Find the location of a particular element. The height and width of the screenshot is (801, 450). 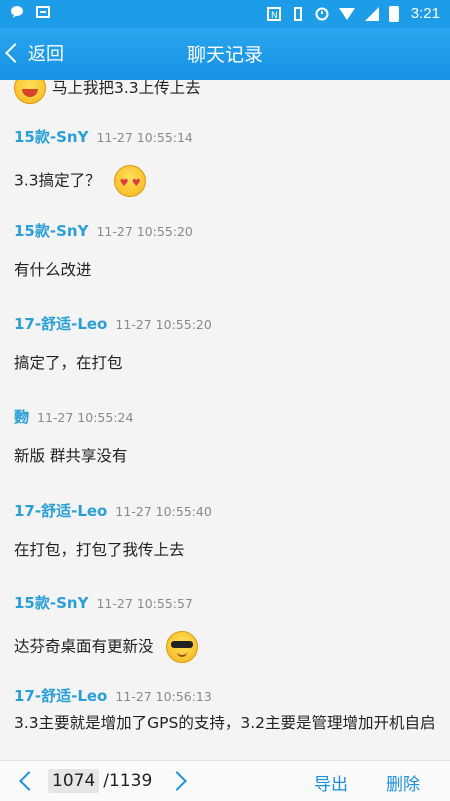

svg-text: N is located at coordinates (274, 16).